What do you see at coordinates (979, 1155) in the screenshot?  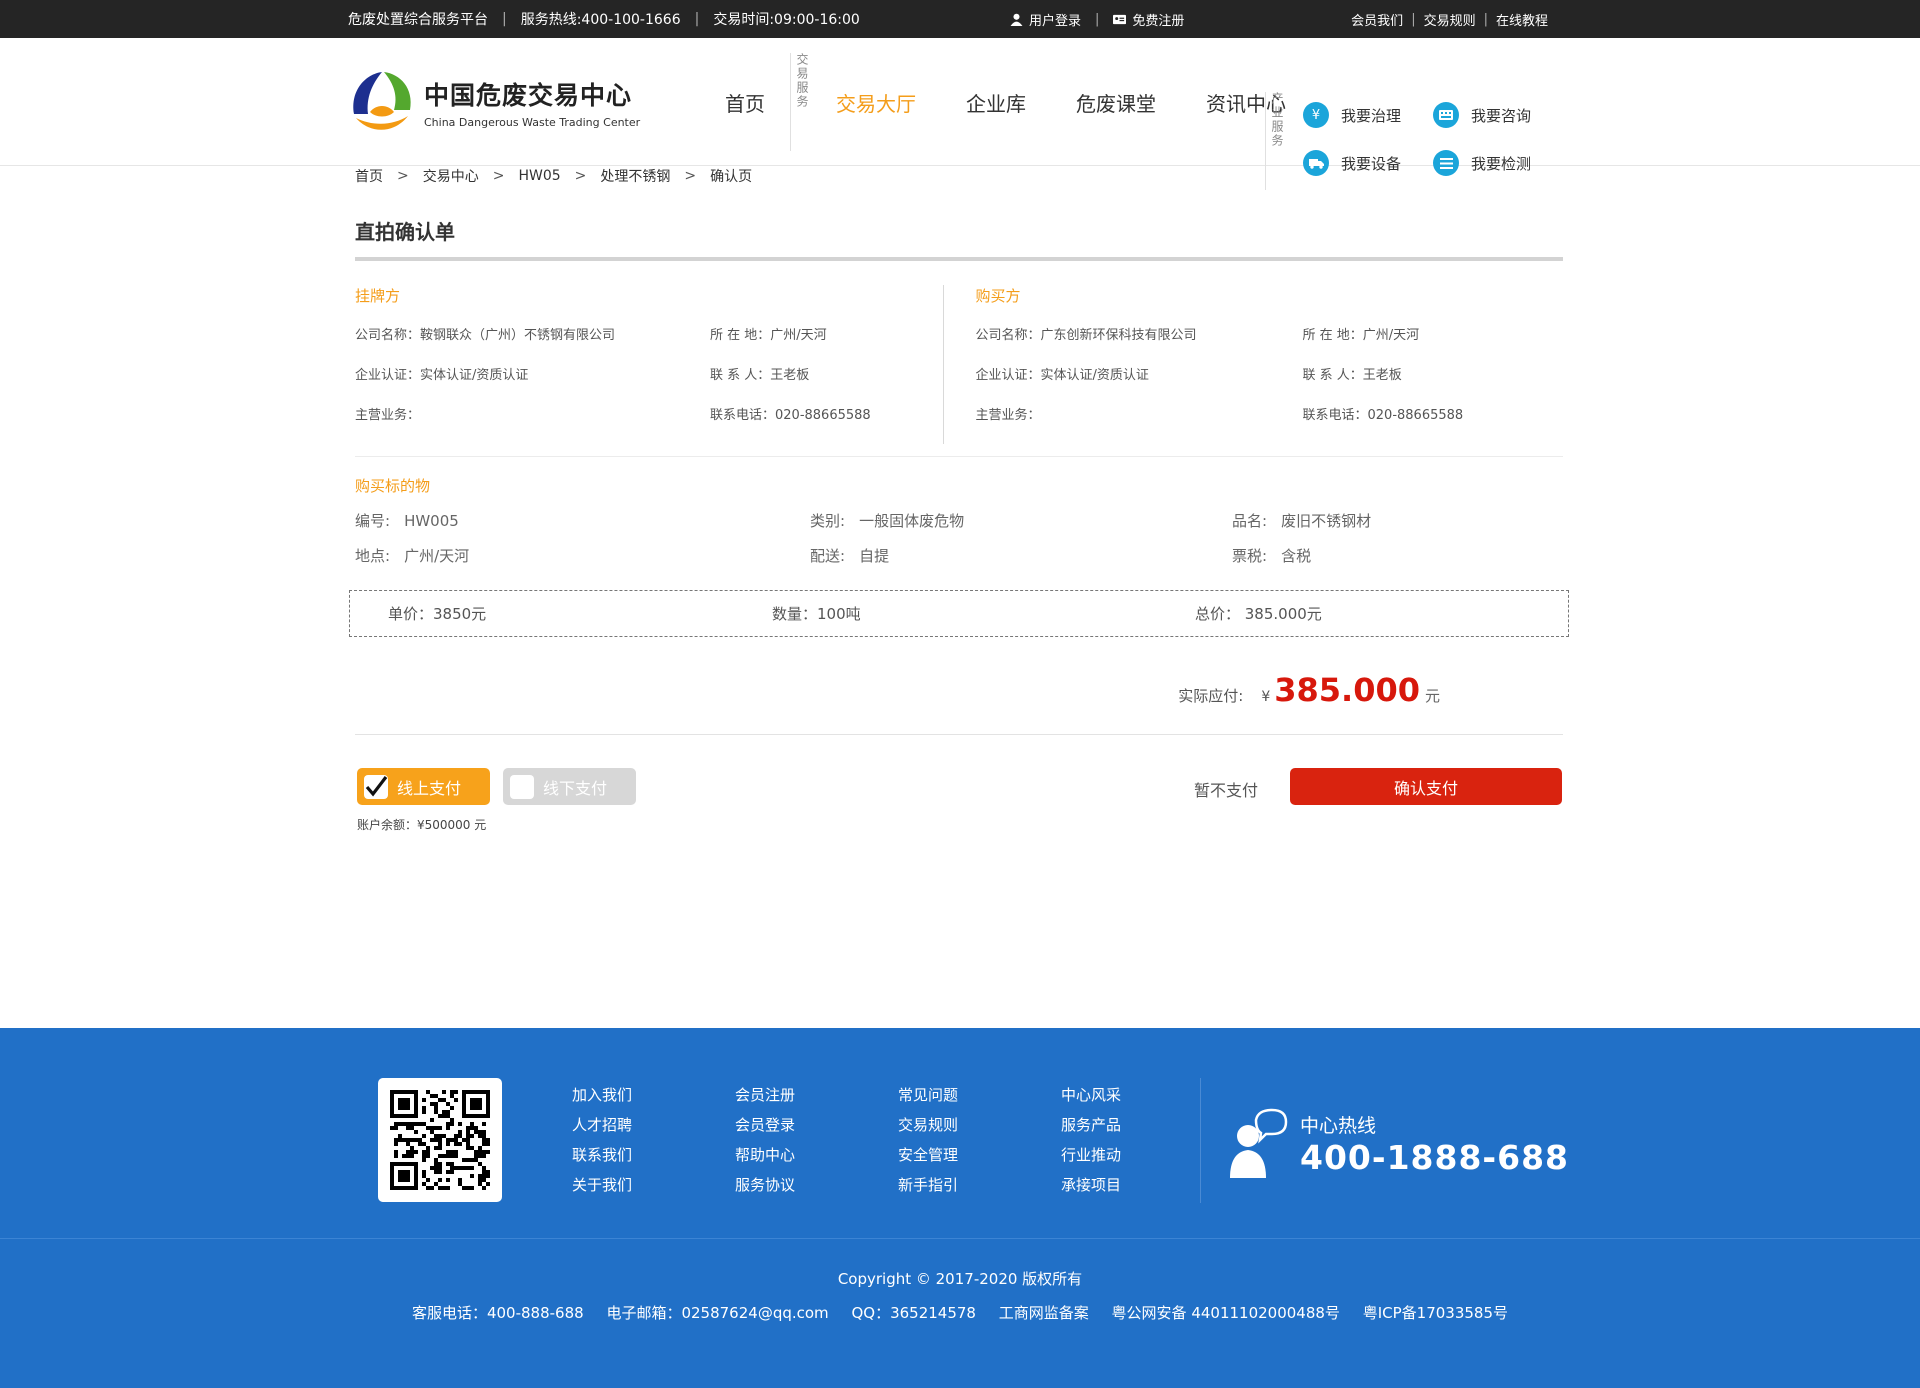 I see `footer-link: 安全管理` at bounding box center [979, 1155].